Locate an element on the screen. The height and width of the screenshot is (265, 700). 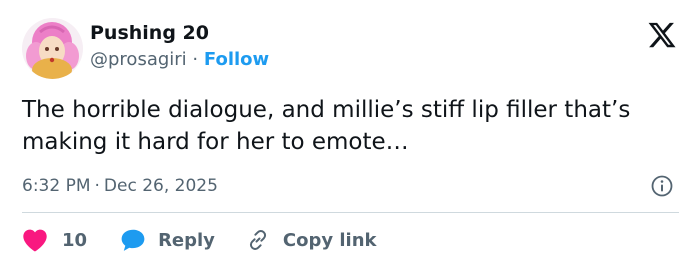
follow-button: Follow is located at coordinates (236, 59).